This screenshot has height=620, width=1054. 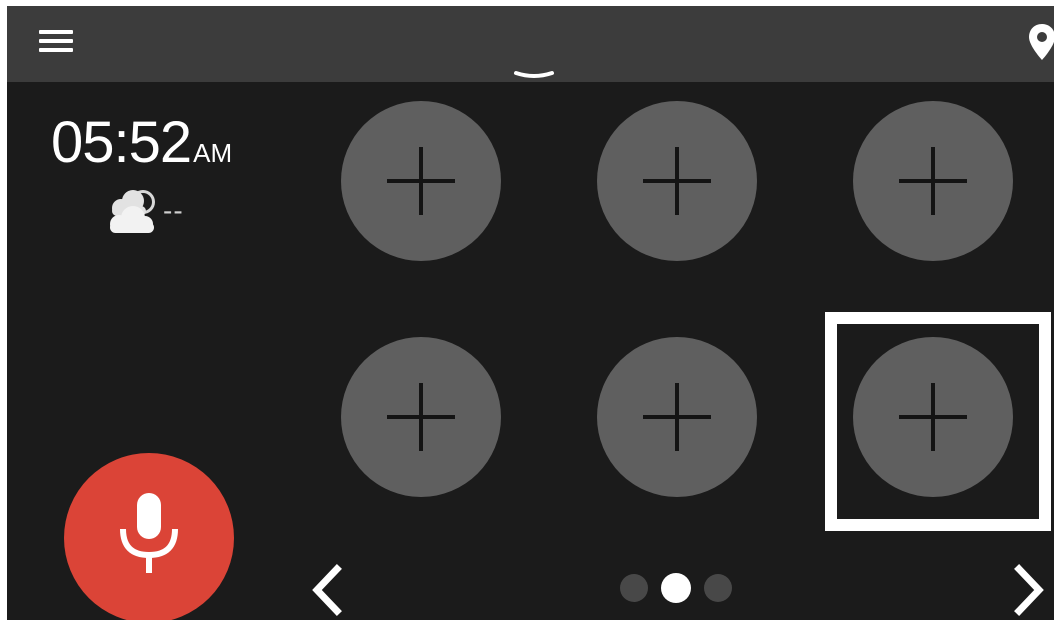 I want to click on weather-widget: --, so click(x=143, y=211).